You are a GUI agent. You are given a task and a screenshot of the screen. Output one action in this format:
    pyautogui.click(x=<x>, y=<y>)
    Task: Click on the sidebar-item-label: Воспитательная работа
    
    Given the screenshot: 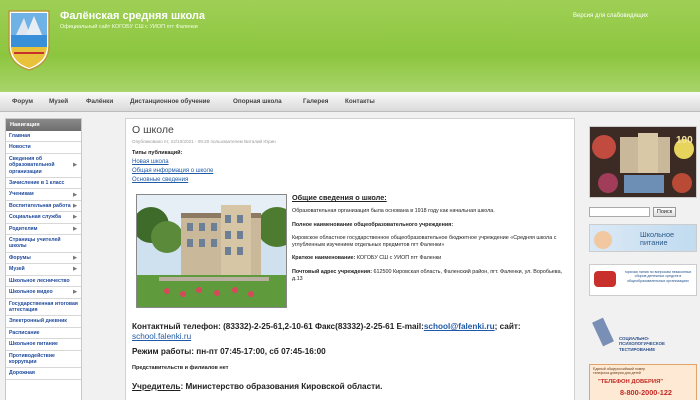 What is the action you would take?
    pyautogui.click(x=40, y=205)
    